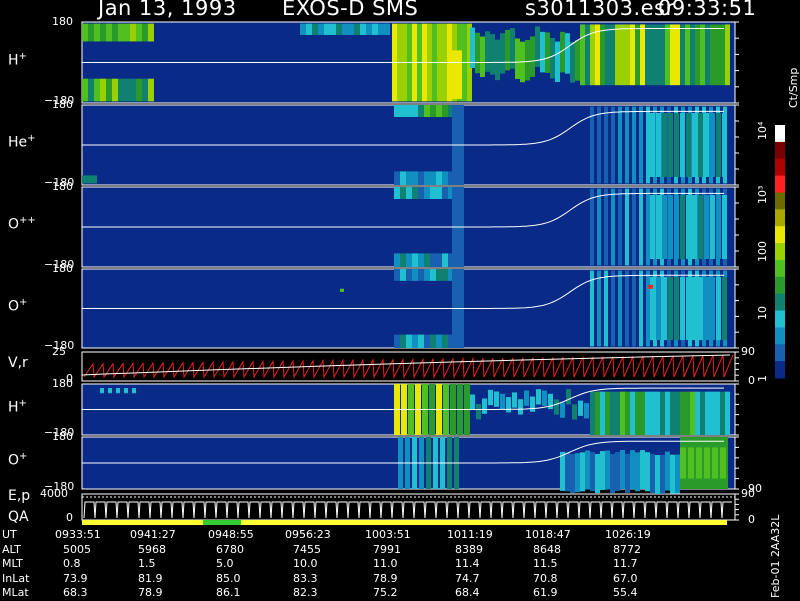  I want to click on table-cell: 1.5, so click(147, 563).